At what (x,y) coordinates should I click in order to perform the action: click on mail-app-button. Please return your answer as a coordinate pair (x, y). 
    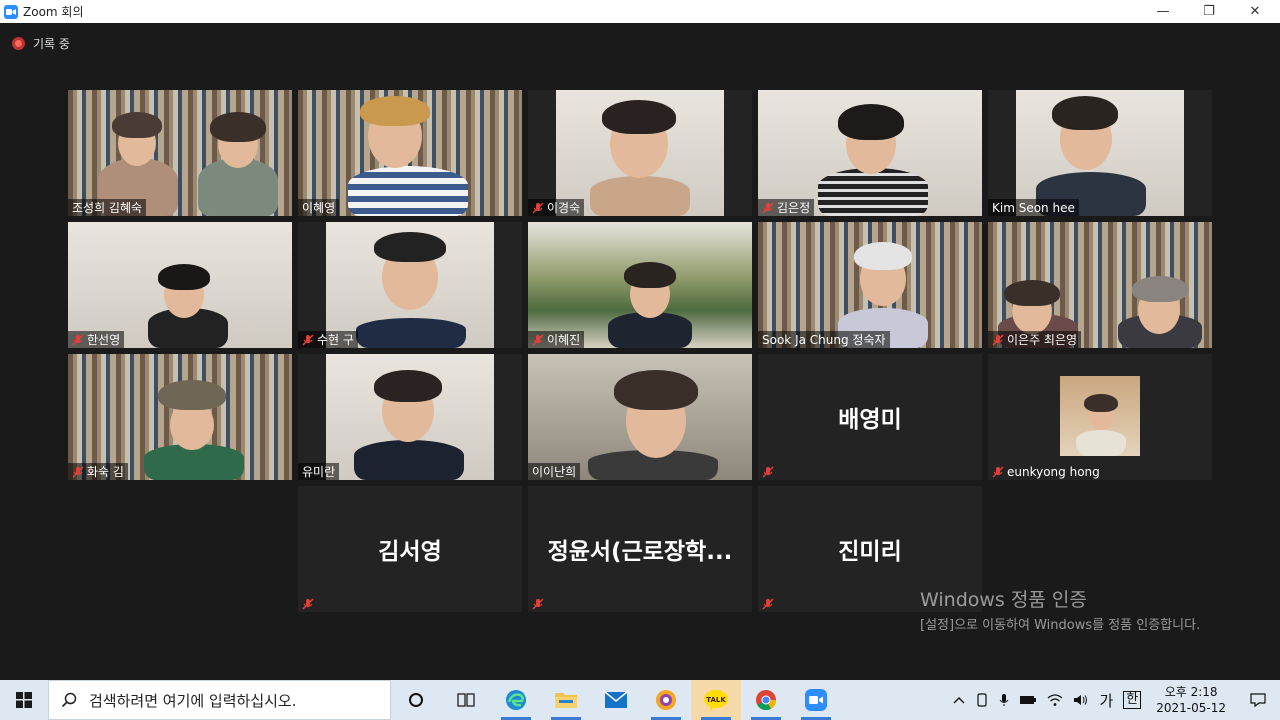
    Looking at the image, I should click on (616, 700).